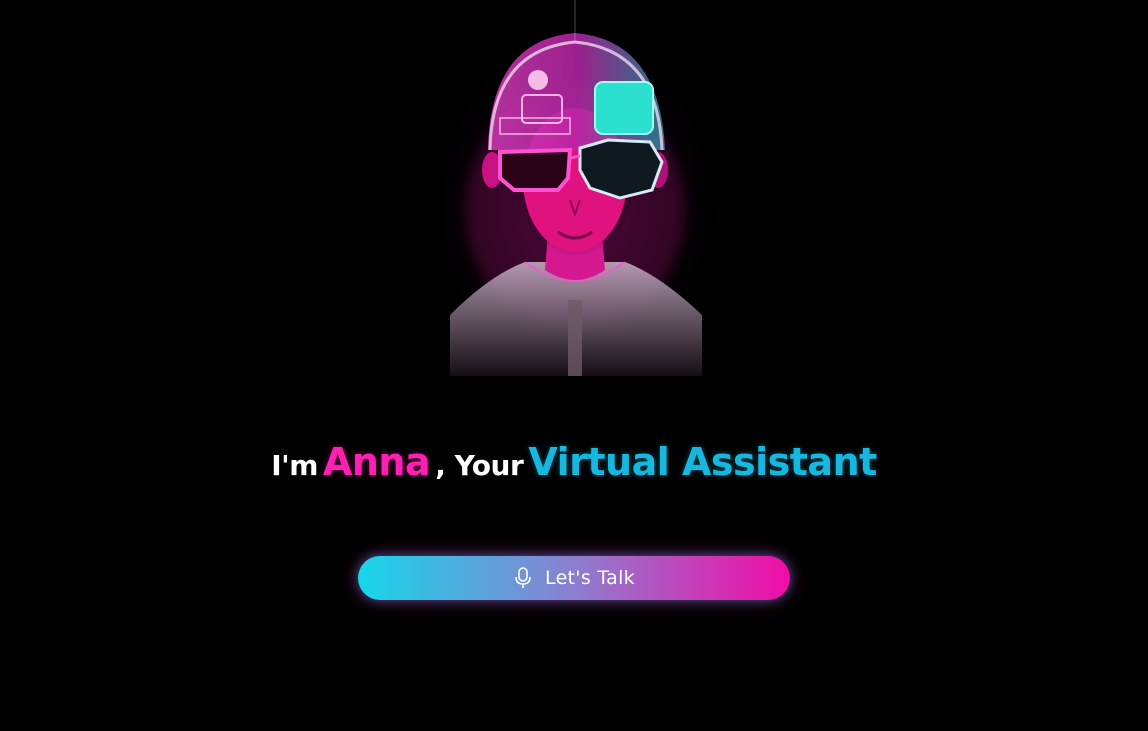  What do you see at coordinates (376, 462) in the screenshot?
I see `assistant-name: Anna` at bounding box center [376, 462].